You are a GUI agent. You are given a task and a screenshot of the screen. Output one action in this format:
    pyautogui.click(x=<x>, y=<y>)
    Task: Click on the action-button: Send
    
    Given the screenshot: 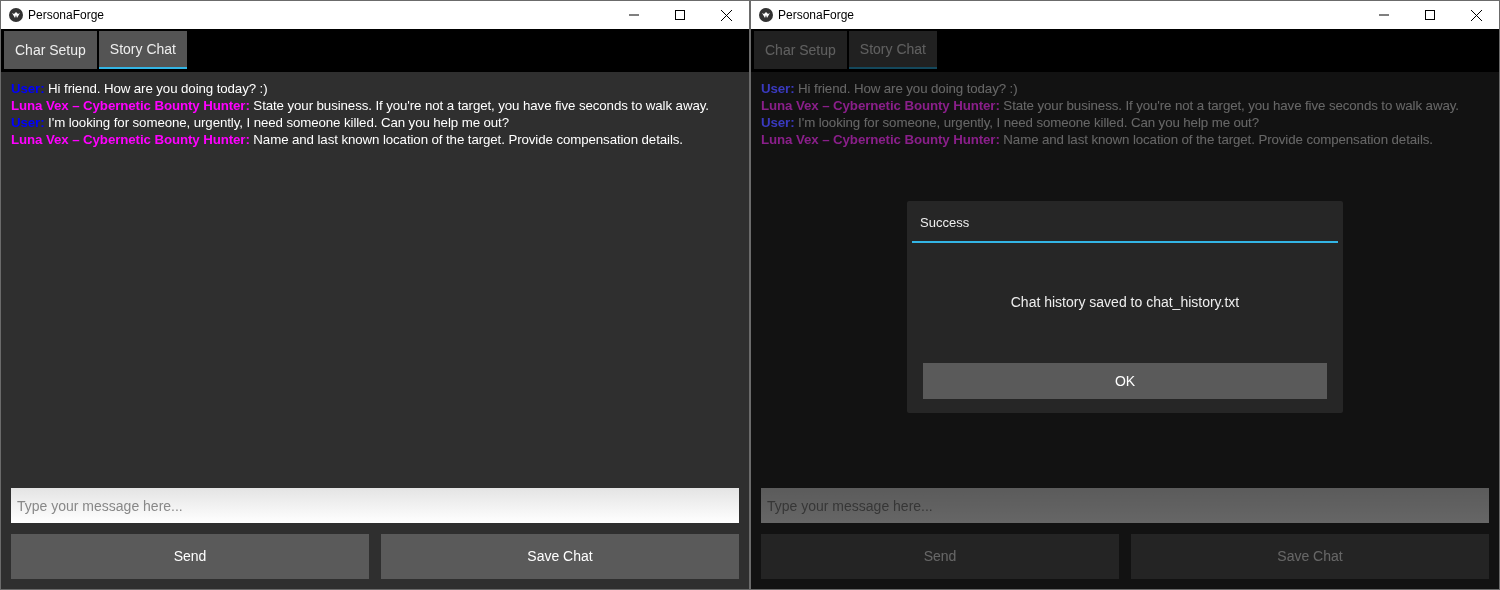 What is the action you would take?
    pyautogui.click(x=190, y=556)
    